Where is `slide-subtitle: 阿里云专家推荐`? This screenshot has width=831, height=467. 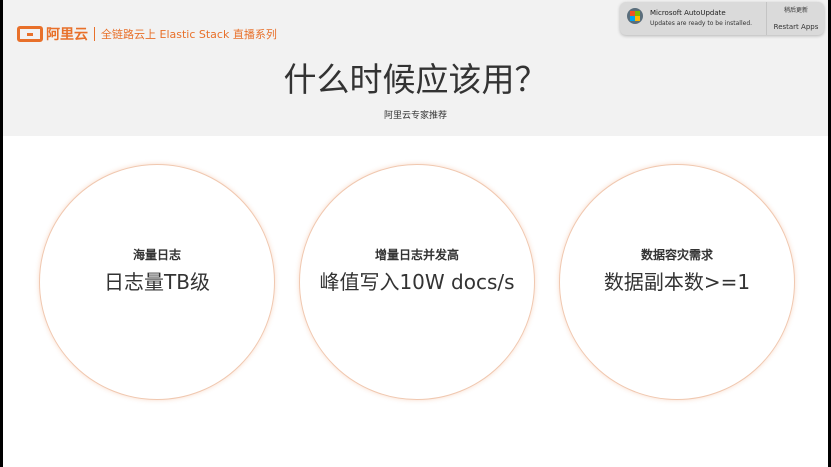 slide-subtitle: 阿里云专家推荐 is located at coordinates (415, 116).